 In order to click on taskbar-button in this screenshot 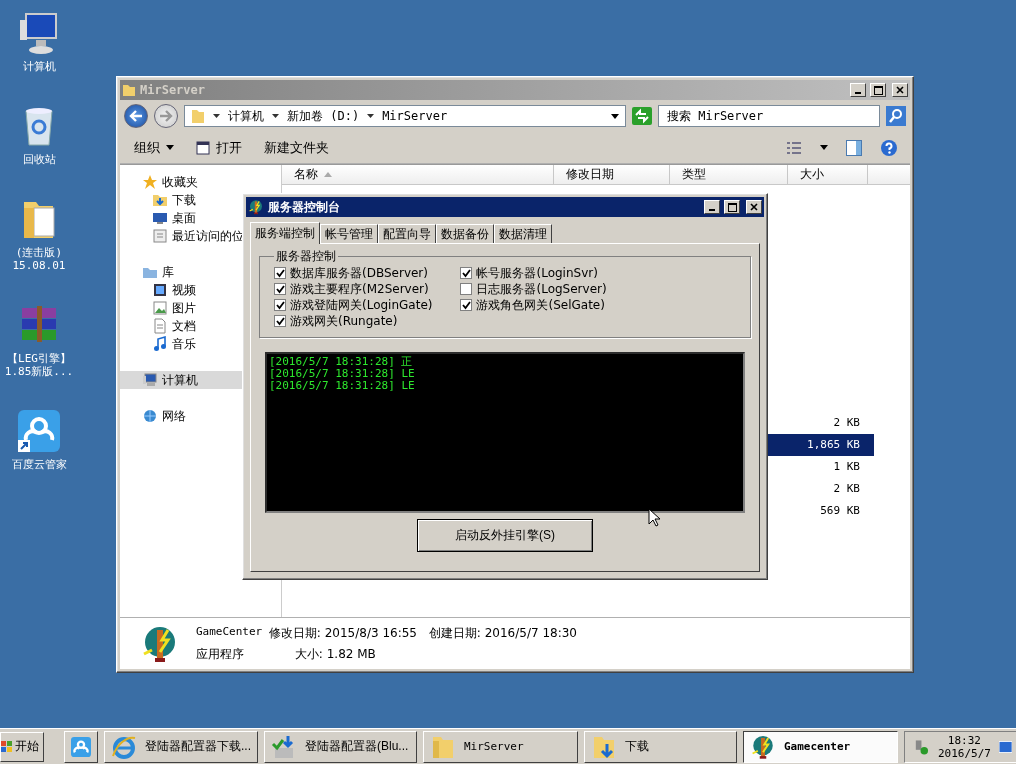, I will do `click(81, 746)`.